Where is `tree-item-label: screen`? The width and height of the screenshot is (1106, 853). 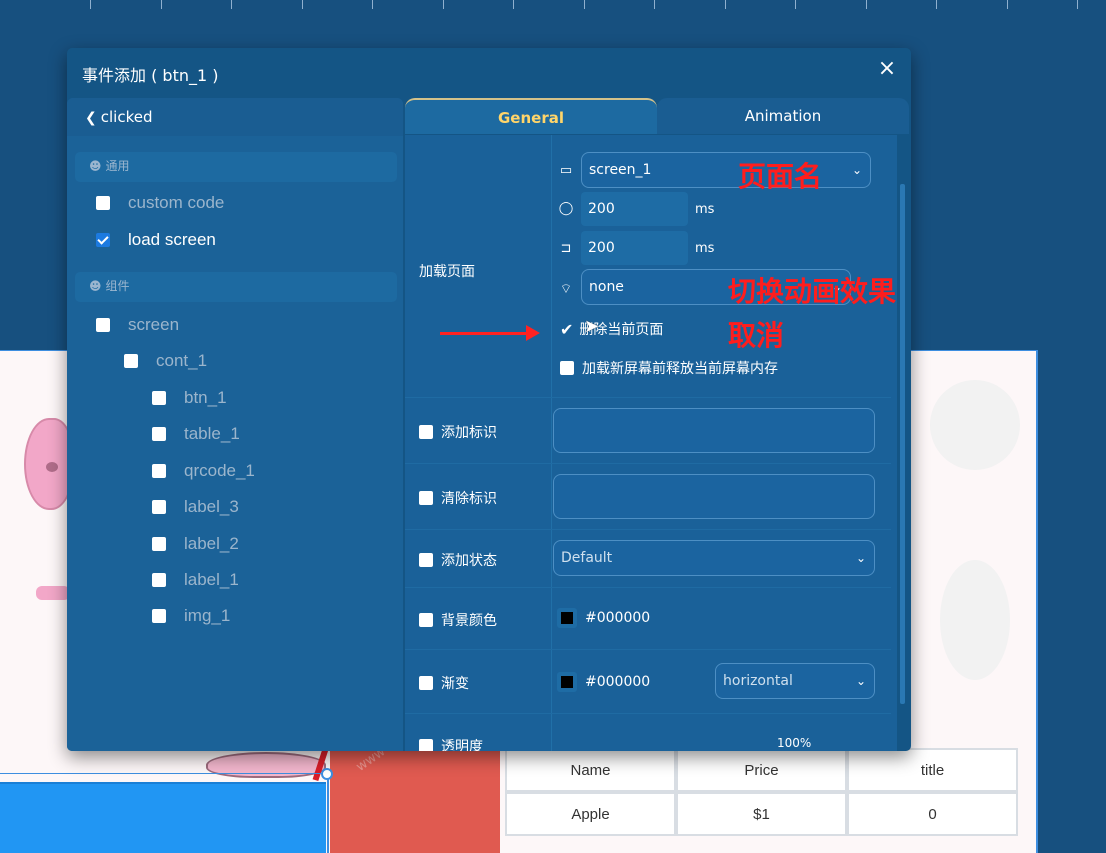
tree-item-label: screen is located at coordinates (154, 324).